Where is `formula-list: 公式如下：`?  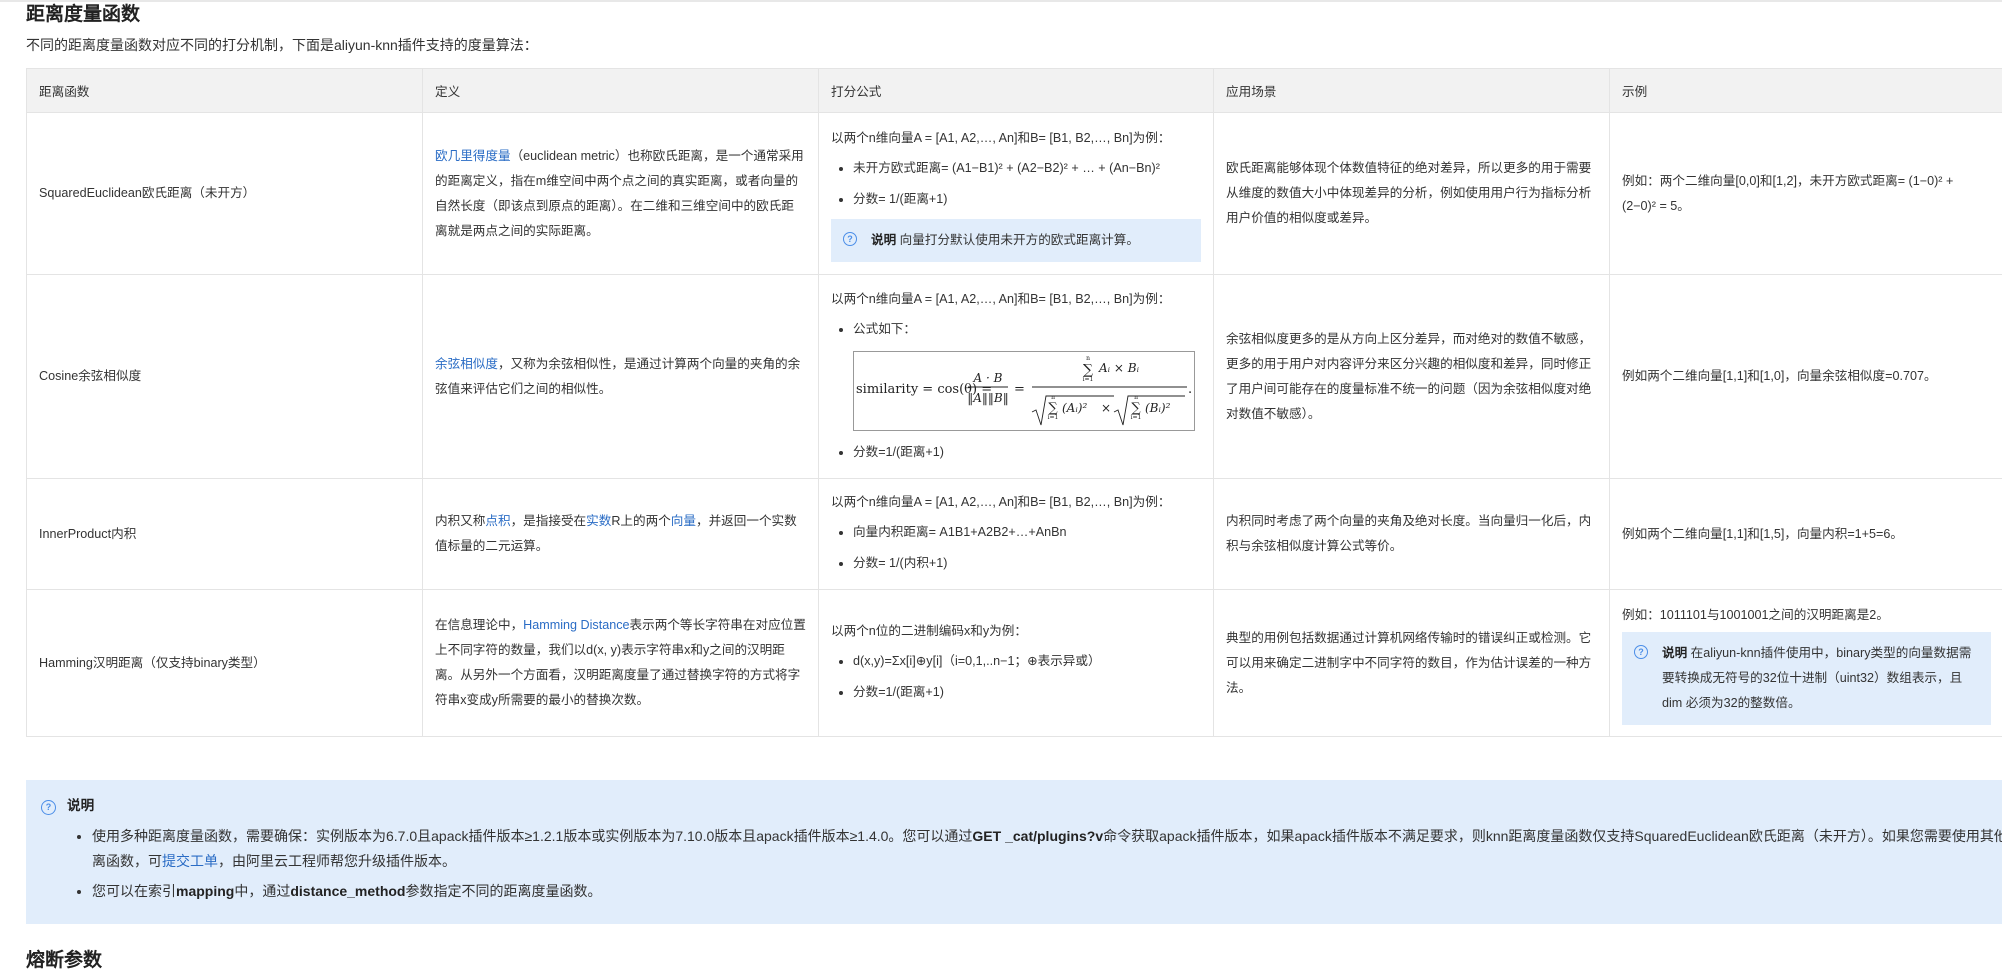 formula-list: 公式如下： is located at coordinates (1016, 329).